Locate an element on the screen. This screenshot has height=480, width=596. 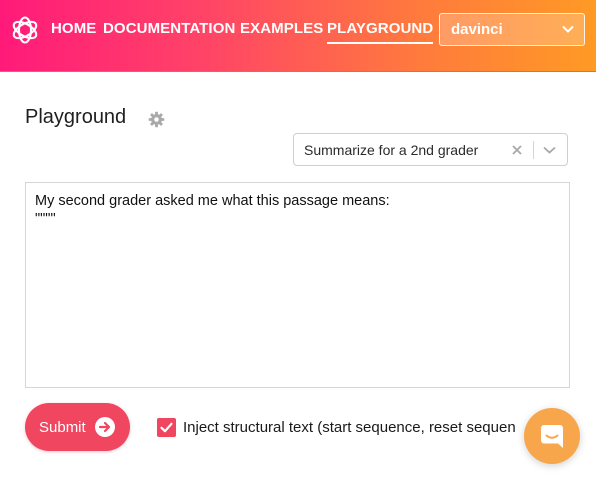
gear-icon is located at coordinates (156, 119).